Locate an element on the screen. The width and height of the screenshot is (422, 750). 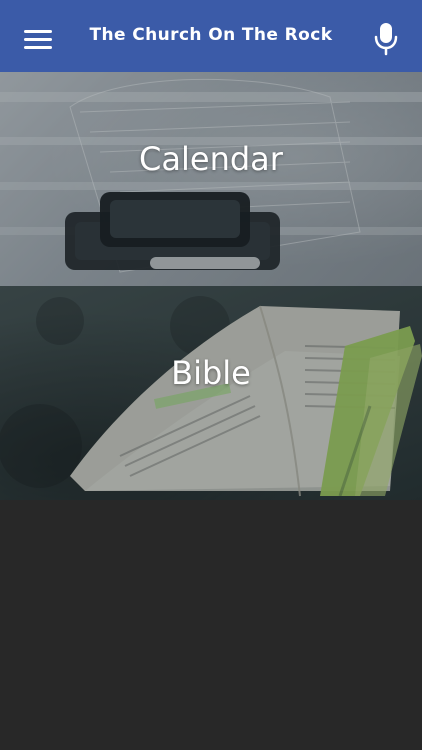
top-app-bar: The Church On The Rock is located at coordinates (211, 36).